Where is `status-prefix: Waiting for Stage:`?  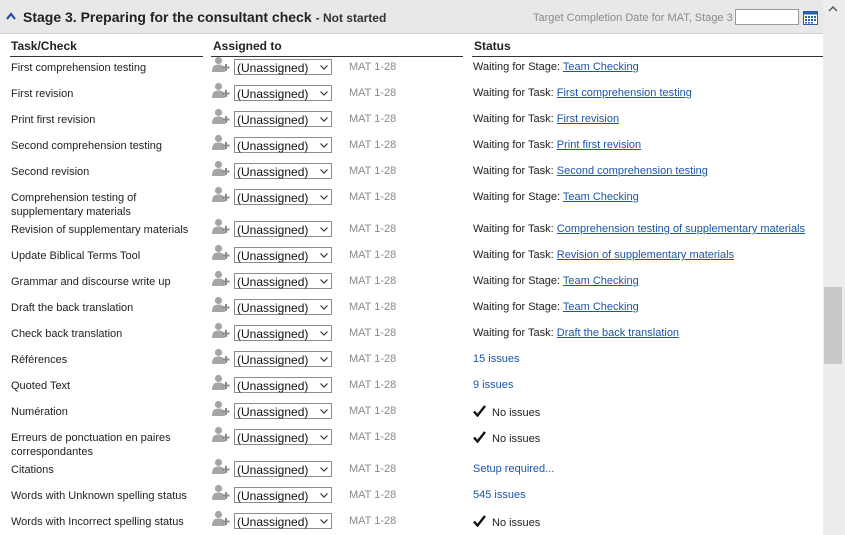 status-prefix: Waiting for Stage: is located at coordinates (517, 67).